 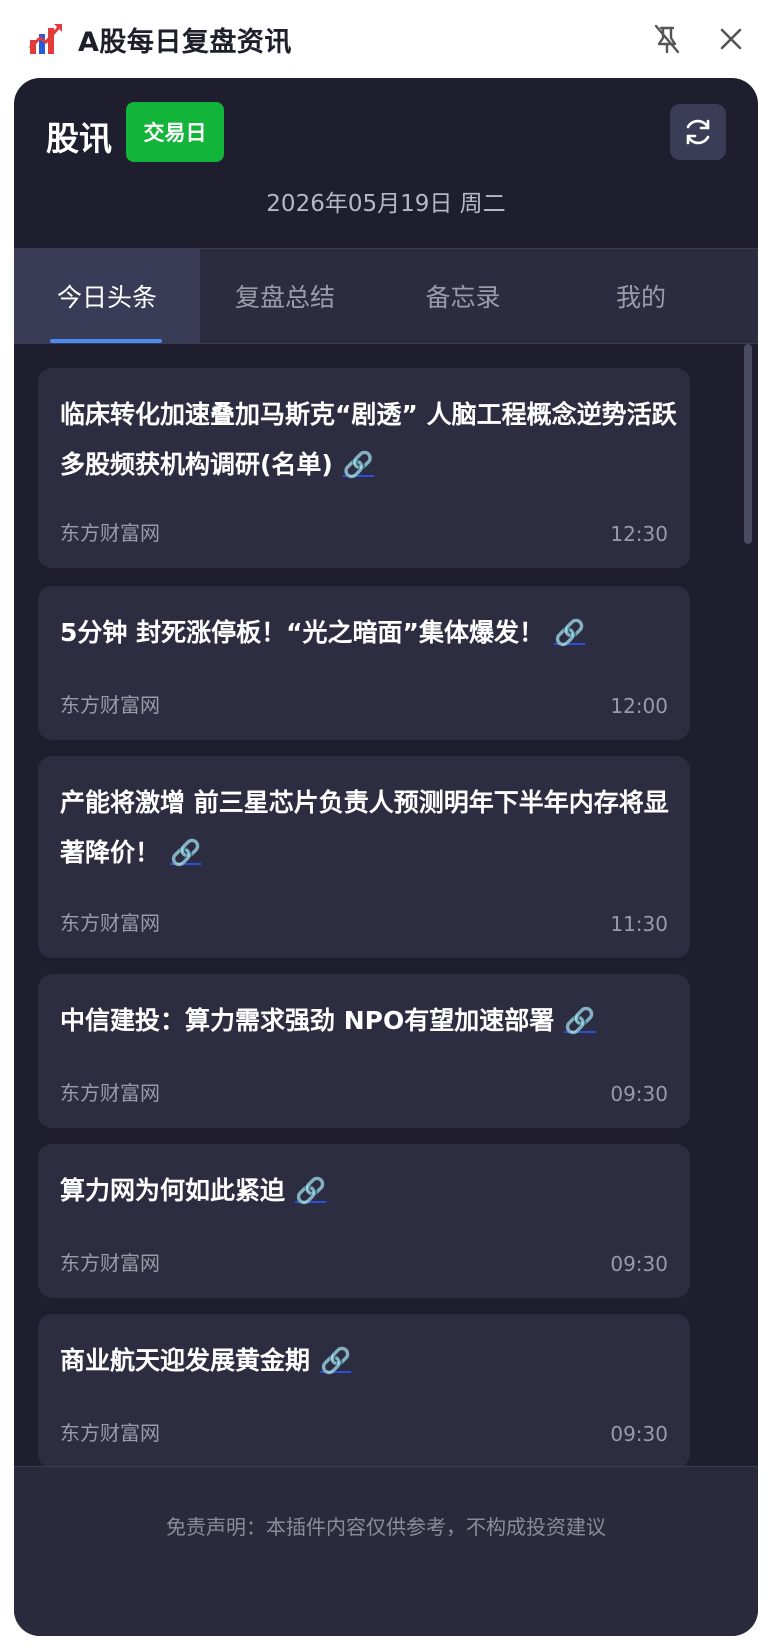 I want to click on tab-review-summary: 复盘总结, so click(x=285, y=296).